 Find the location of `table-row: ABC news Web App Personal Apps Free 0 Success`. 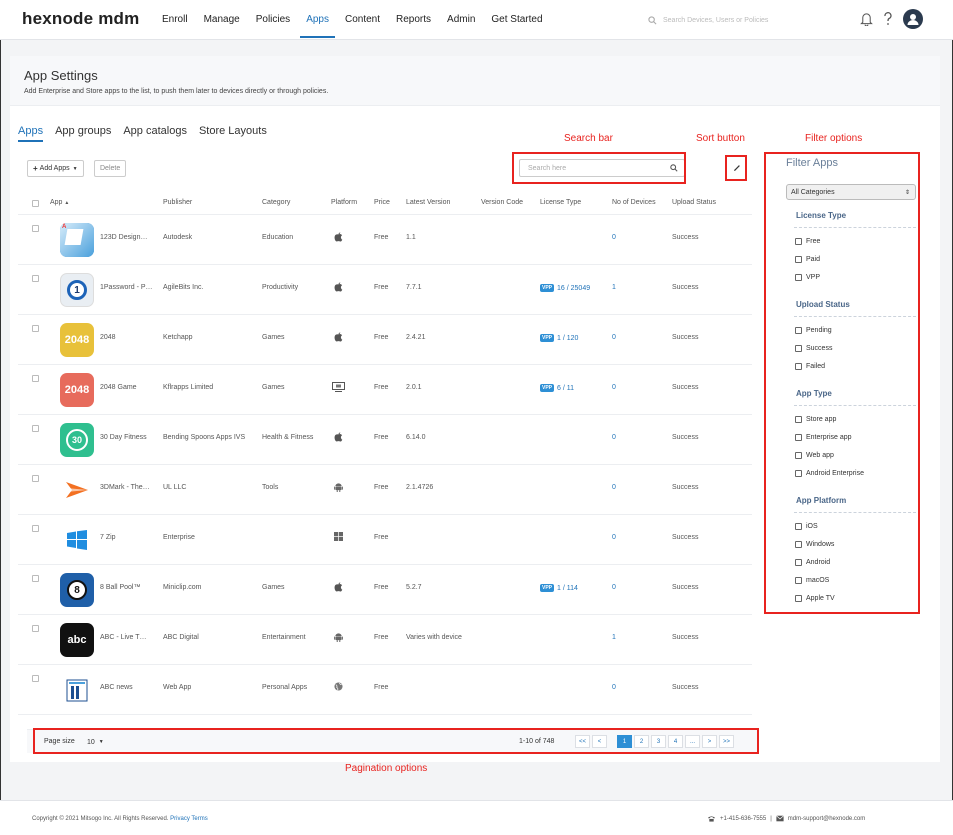

table-row: ABC news Web App Personal Apps Free 0 Success is located at coordinates (385, 690).